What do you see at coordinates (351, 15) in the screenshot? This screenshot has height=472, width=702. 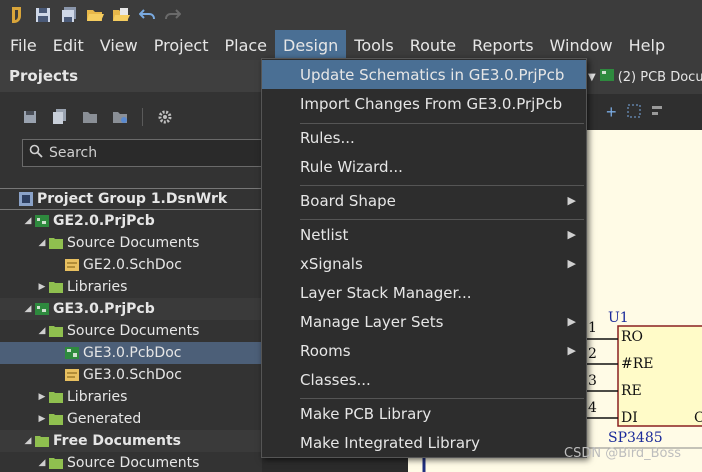 I see `main-toolbar` at bounding box center [351, 15].